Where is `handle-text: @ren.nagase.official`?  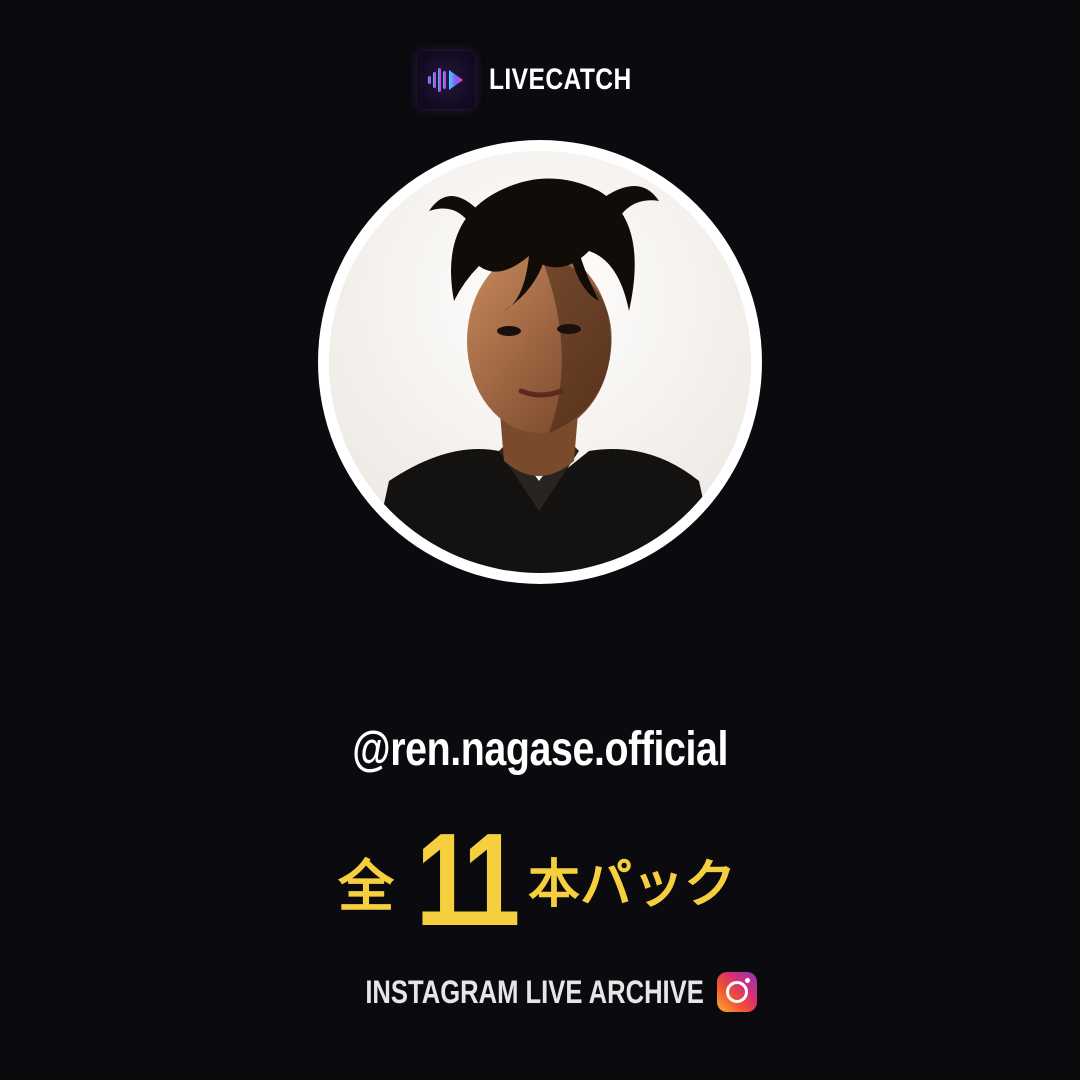
handle-text: @ren.nagase.official is located at coordinates (540, 749).